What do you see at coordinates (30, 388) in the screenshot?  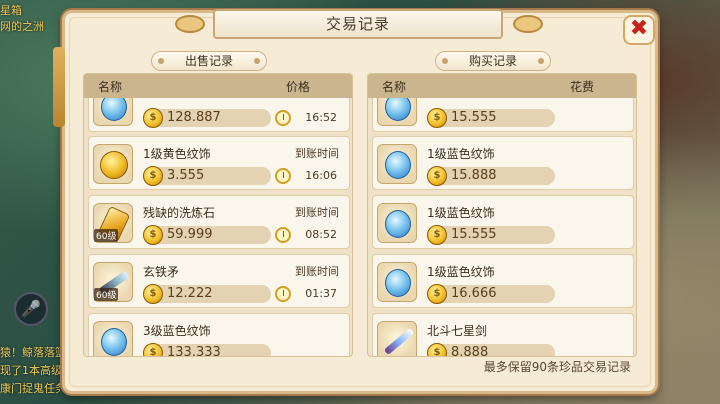 I see `scene-chat-3: 康门捉鬼任务` at bounding box center [30, 388].